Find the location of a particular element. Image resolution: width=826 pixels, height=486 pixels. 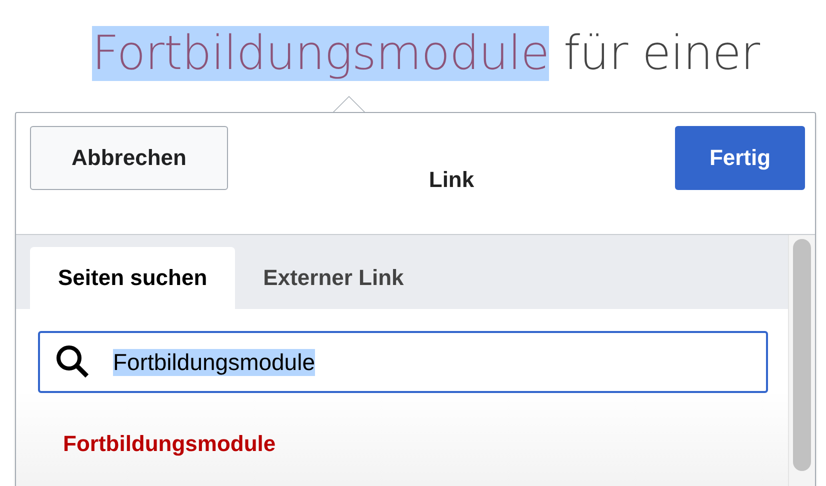

done-button: Fertig is located at coordinates (740, 158).